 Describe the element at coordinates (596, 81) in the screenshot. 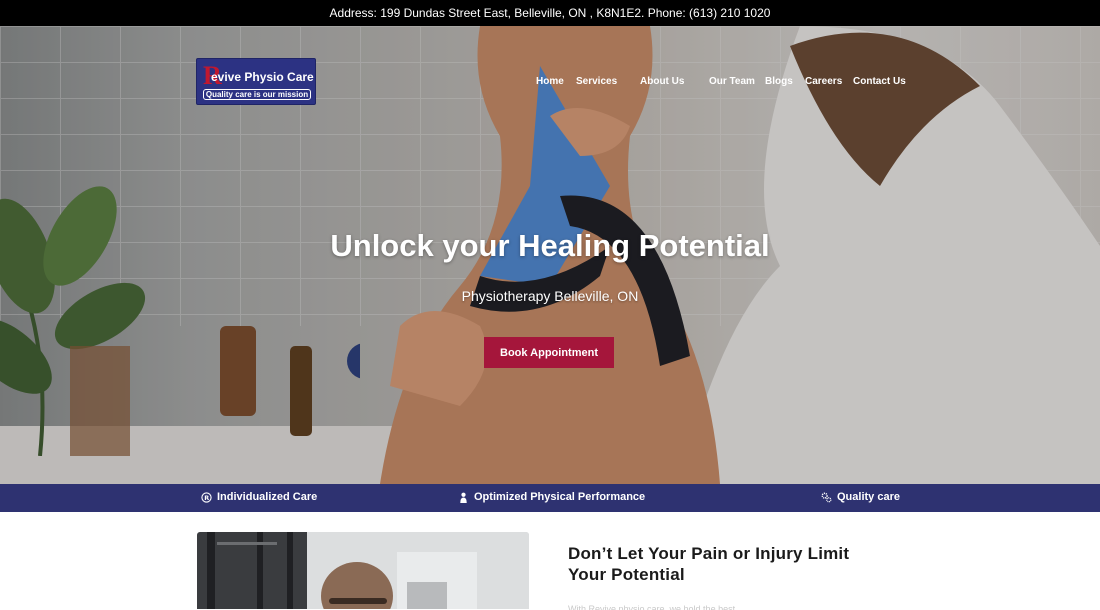

I see `nav-services: Services` at that location.